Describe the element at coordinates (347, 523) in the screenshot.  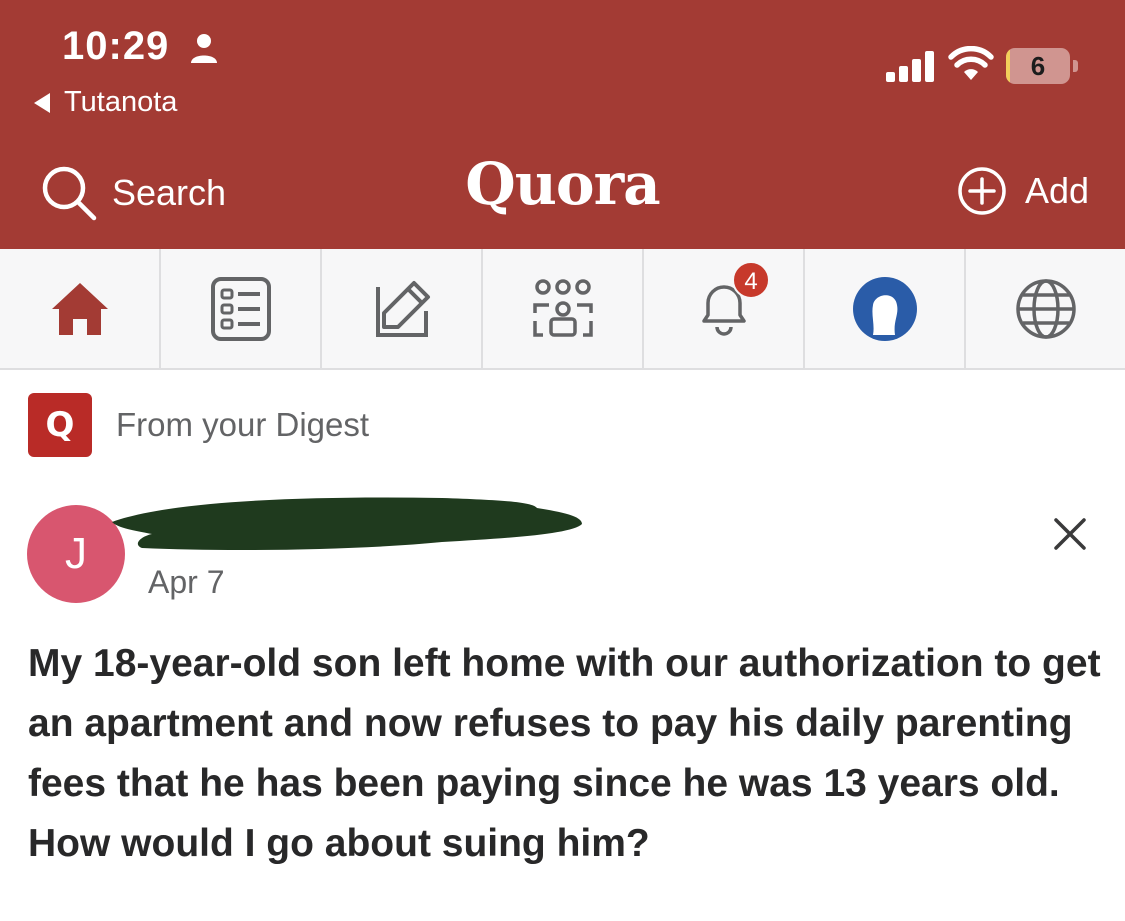
I see `redaction-scribble` at that location.